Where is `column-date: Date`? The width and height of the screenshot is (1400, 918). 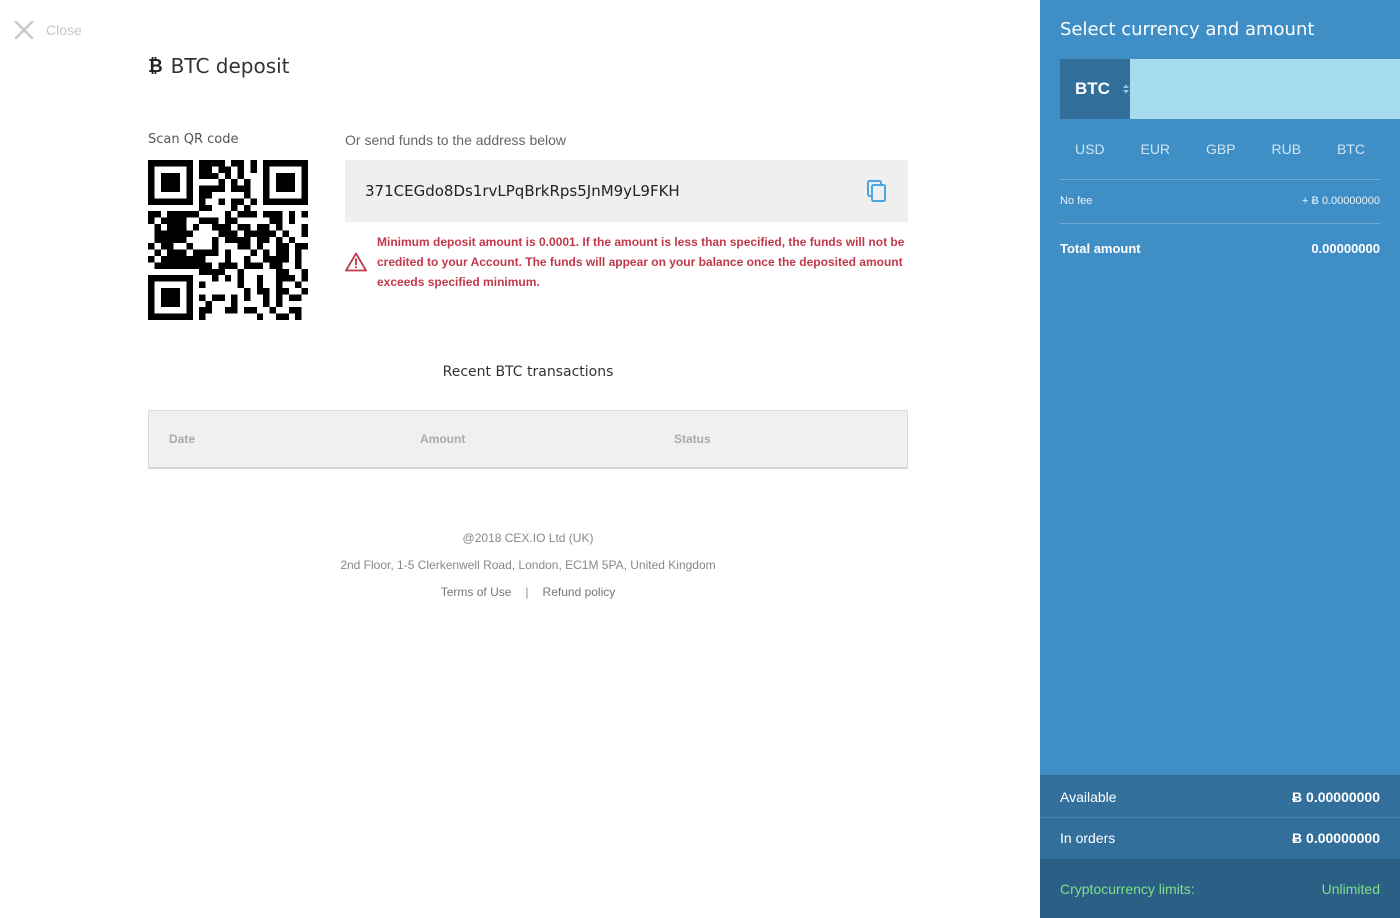
column-date: Date is located at coordinates (182, 439).